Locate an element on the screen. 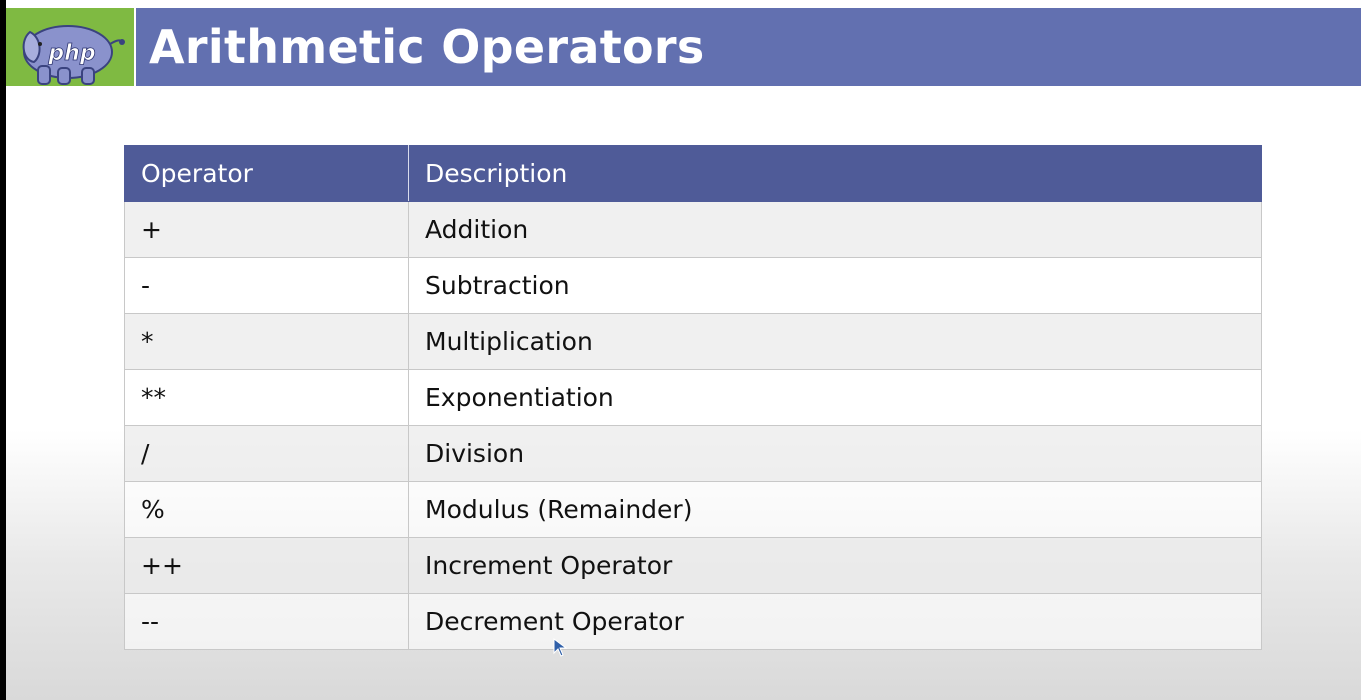 The height and width of the screenshot is (700, 1361). operator-cell: - is located at coordinates (266, 285).